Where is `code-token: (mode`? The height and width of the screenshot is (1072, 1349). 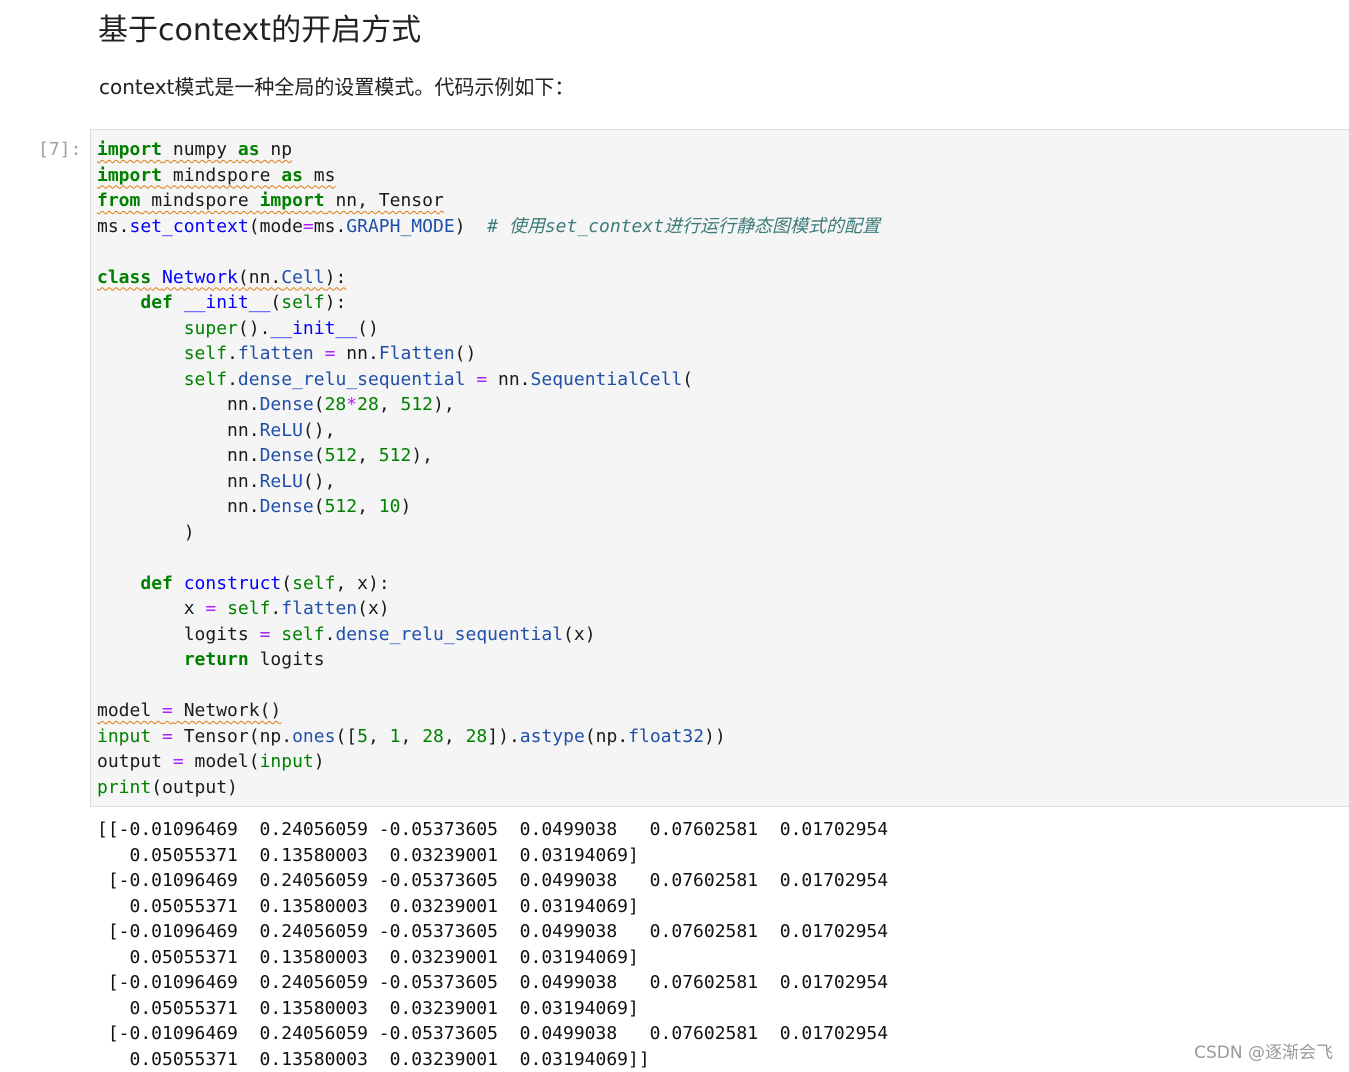
code-token: (mode is located at coordinates (275, 226).